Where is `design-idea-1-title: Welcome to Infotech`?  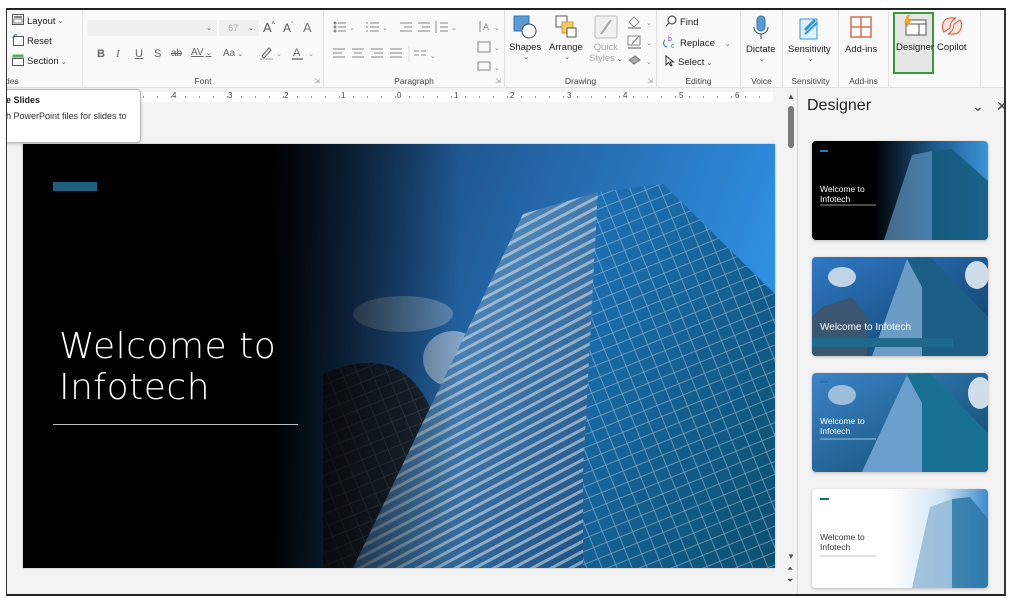
design-idea-1-title: Welcome to Infotech is located at coordinates (842, 194).